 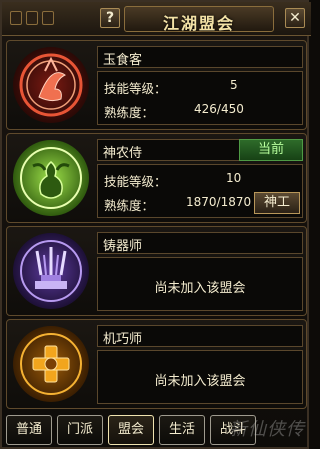 What do you see at coordinates (219, 109) in the screenshot?
I see `mastery-value: 426/450` at bounding box center [219, 109].